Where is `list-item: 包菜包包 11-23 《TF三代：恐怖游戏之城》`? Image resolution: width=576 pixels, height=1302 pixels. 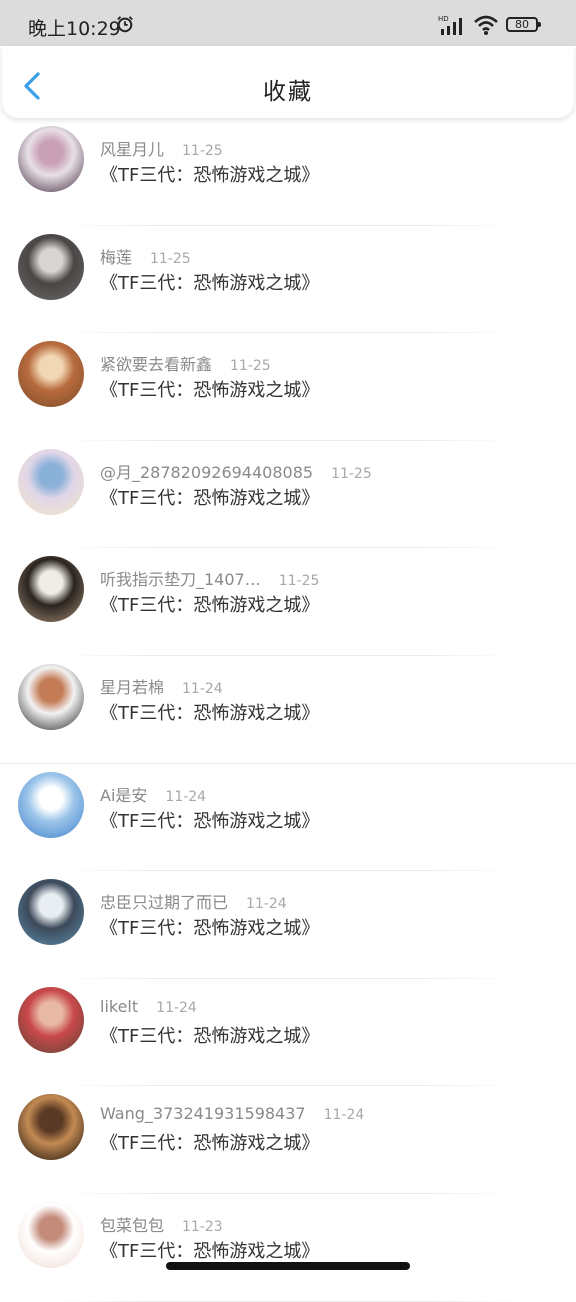
list-item: 包菜包包 11-23 《TF三代：恐怖游戏之城》 is located at coordinates (288, 1248).